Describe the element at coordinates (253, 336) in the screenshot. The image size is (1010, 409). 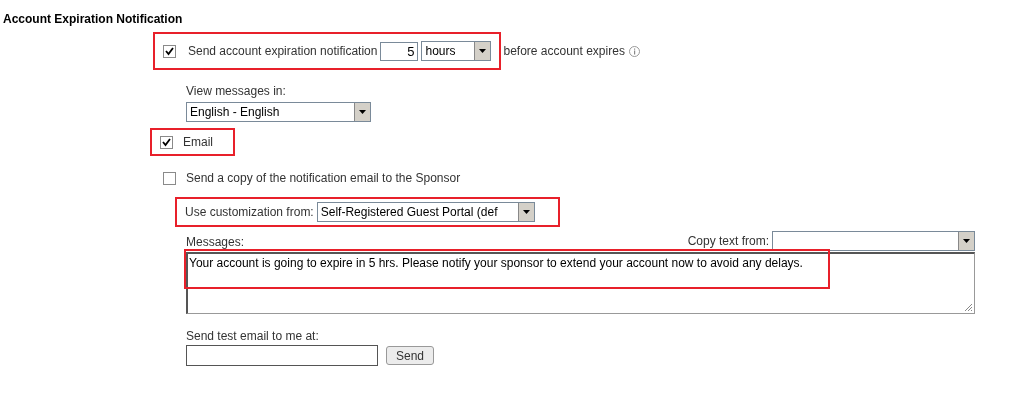
I see `test-email-label: Send test email to me at:` at that location.